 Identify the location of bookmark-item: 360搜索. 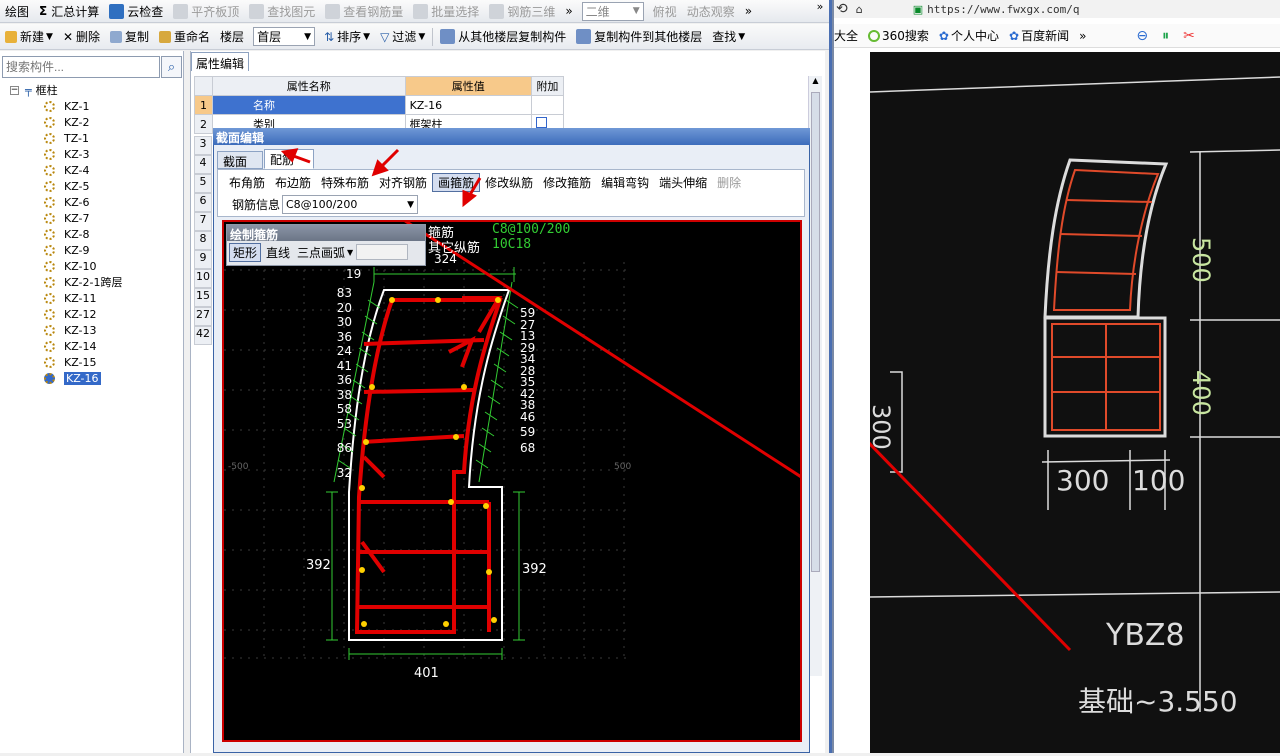
(898, 35).